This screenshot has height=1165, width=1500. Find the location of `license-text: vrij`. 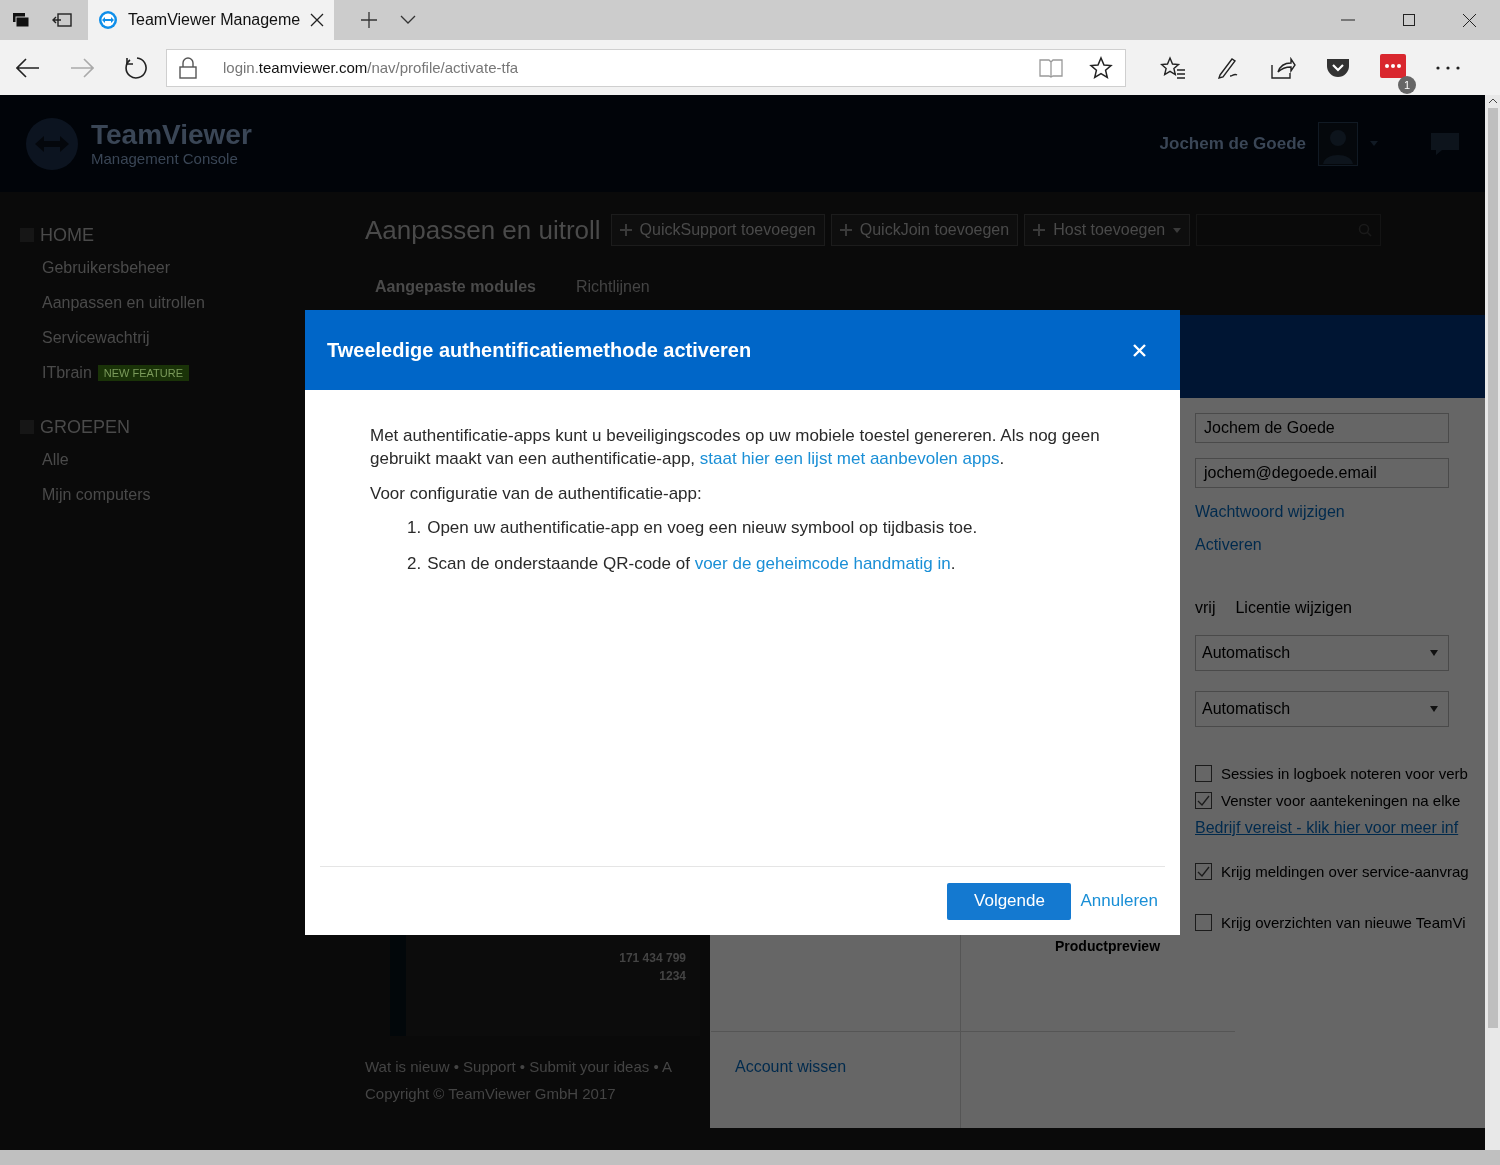

license-text: vrij is located at coordinates (1205, 608).